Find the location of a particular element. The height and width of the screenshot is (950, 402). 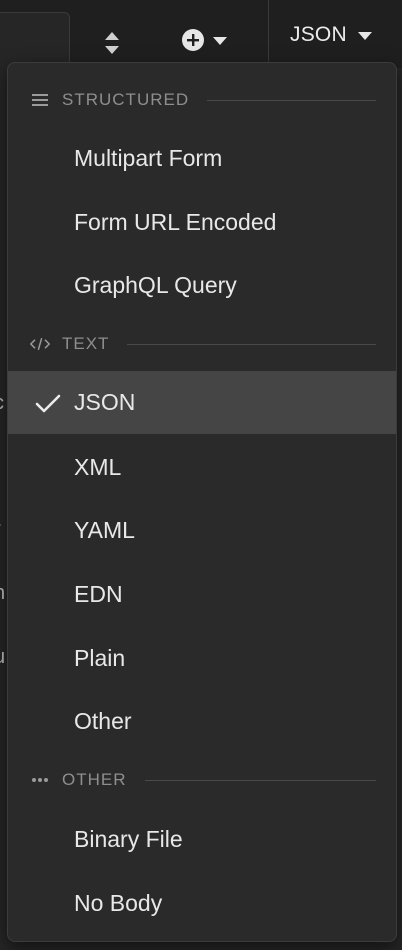

add-dropdown-button is located at coordinates (209, 42).